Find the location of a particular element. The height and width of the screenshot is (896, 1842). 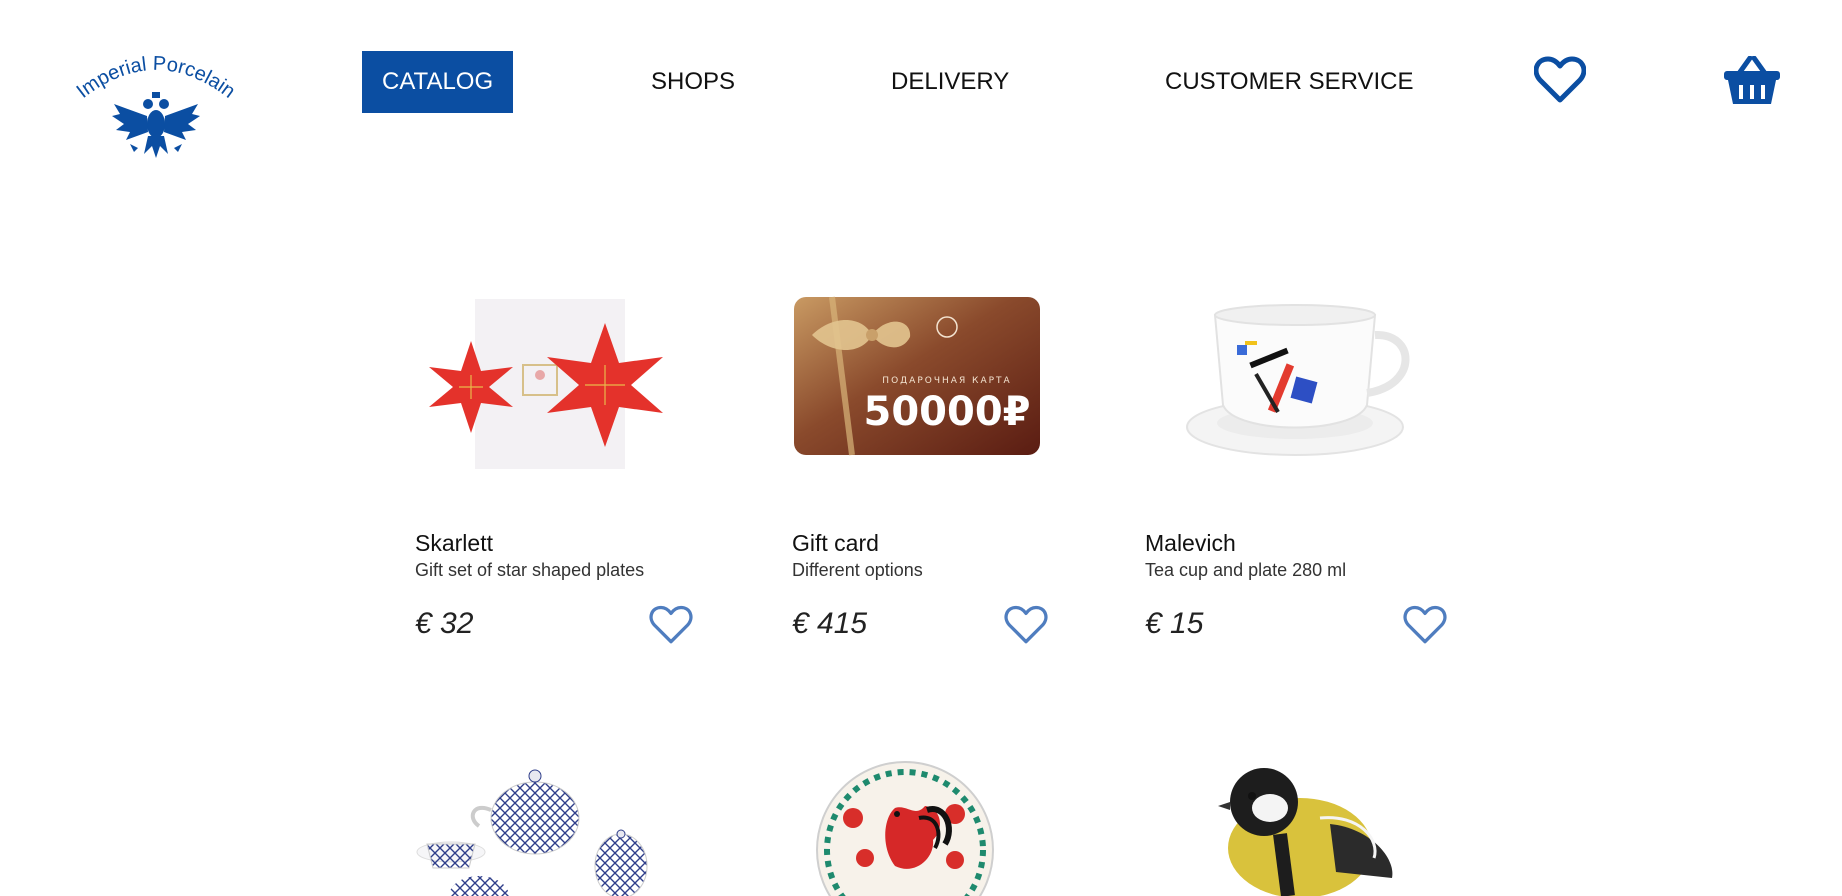

nav-shops: SHOPS is located at coordinates (693, 82).